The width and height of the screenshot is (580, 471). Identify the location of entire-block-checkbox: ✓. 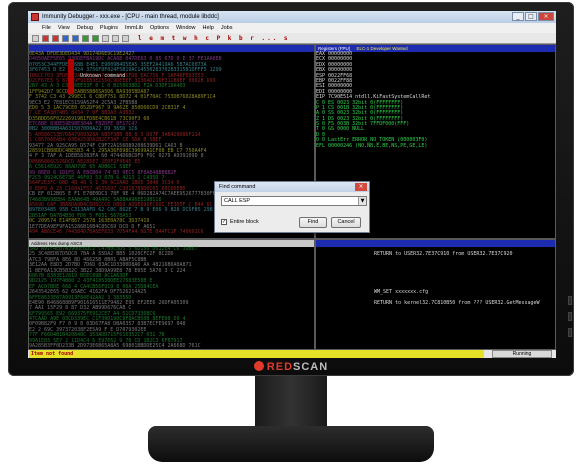
(224, 222).